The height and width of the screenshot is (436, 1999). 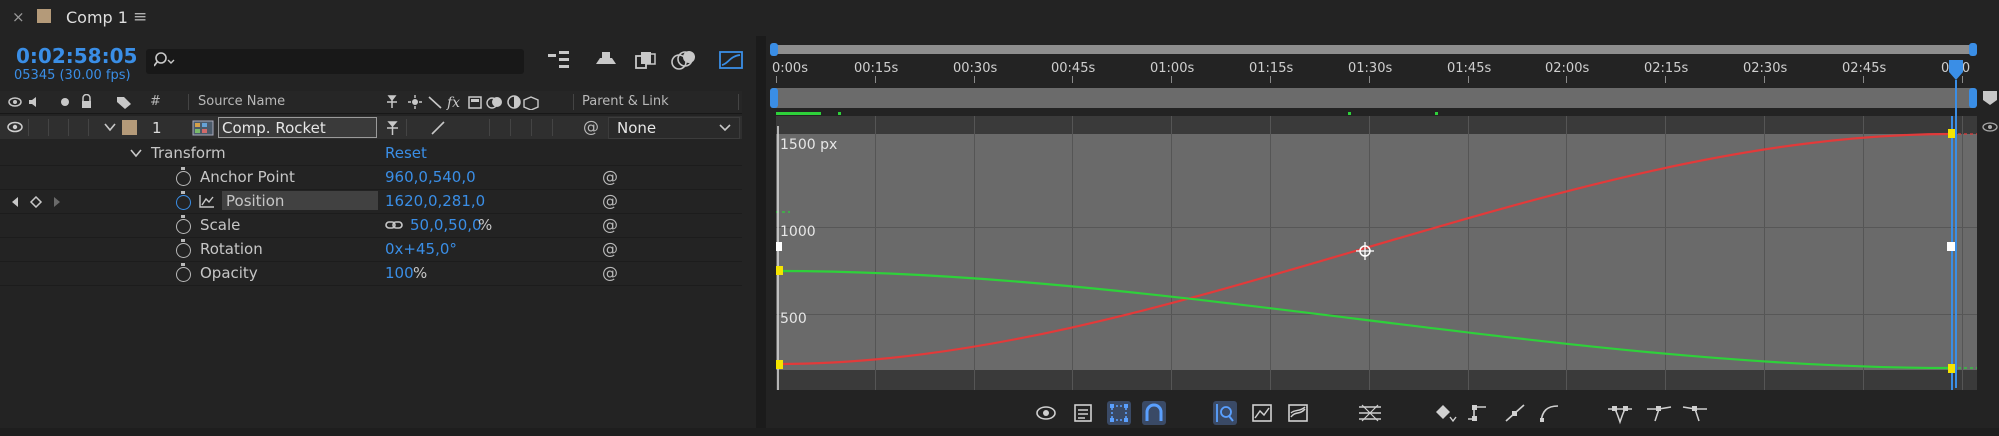 What do you see at coordinates (1619, 413) in the screenshot?
I see `easy-ease-icon` at bounding box center [1619, 413].